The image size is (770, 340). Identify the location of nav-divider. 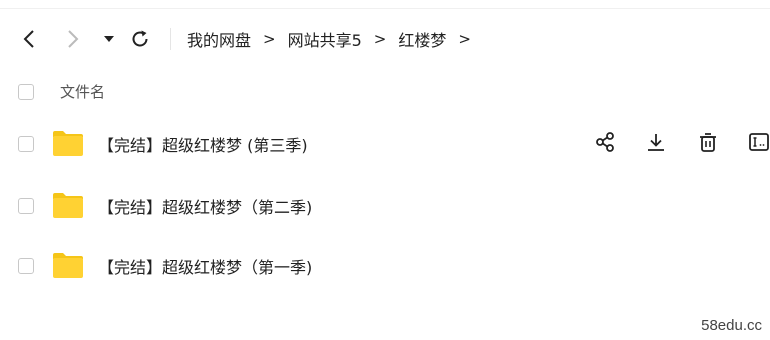
(170, 39).